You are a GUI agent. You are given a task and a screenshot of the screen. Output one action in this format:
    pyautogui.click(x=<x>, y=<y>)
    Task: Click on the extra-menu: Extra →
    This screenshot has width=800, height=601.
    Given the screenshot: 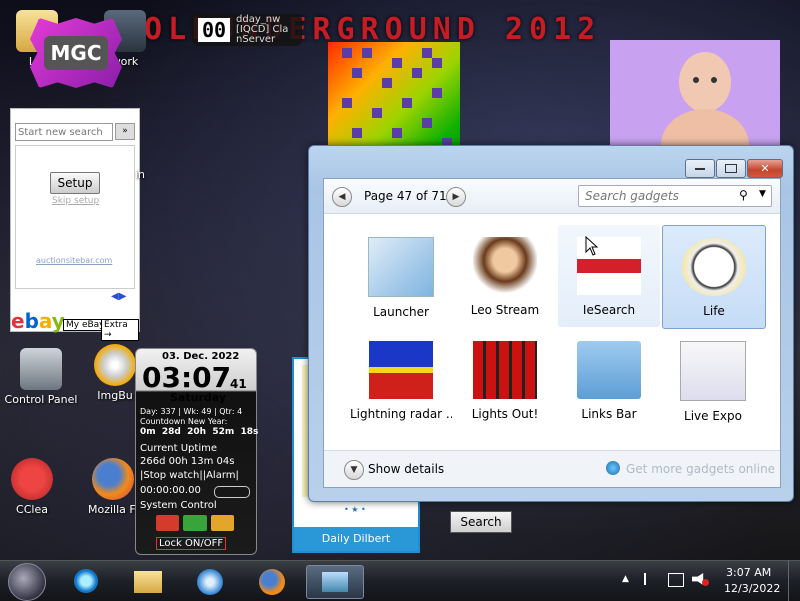 What is the action you would take?
    pyautogui.click(x=120, y=330)
    